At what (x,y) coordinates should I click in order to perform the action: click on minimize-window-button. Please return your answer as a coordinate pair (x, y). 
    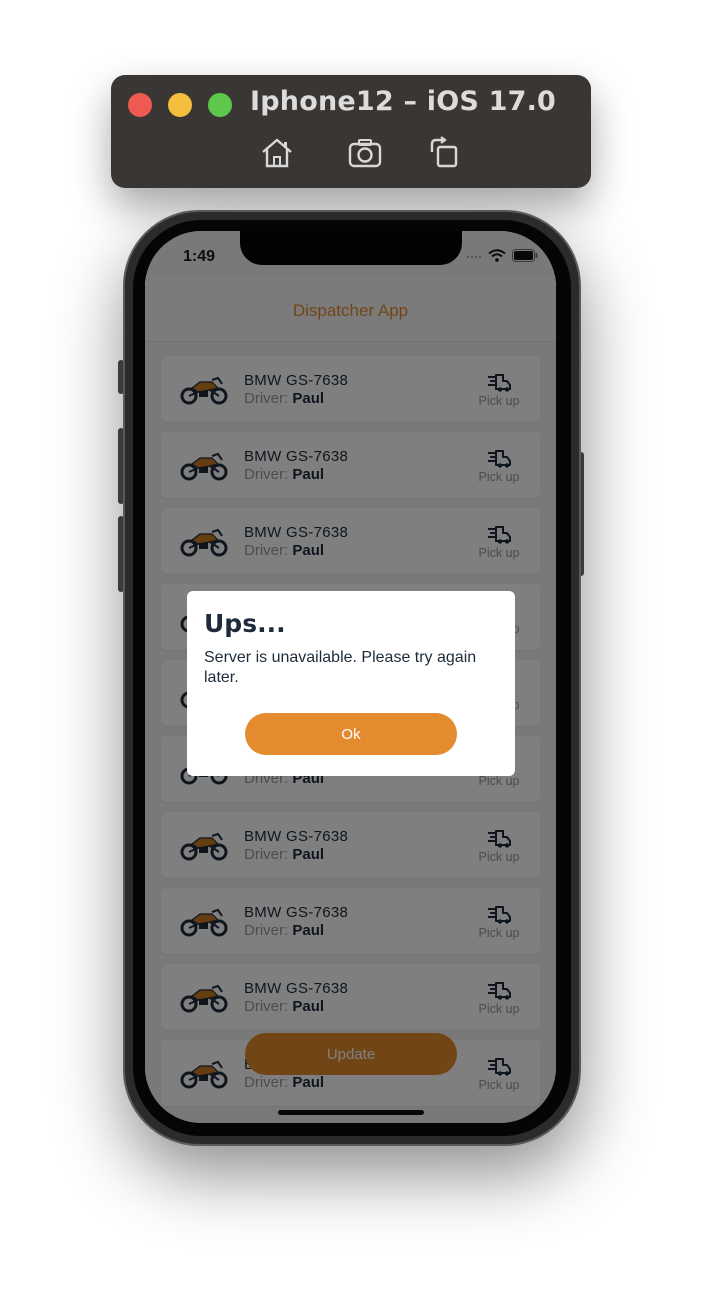
    Looking at the image, I should click on (180, 105).